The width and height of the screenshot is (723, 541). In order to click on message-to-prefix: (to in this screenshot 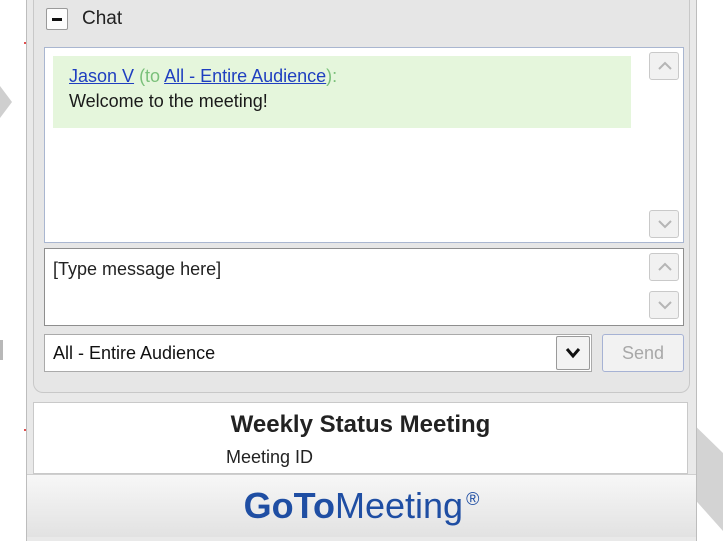, I will do `click(152, 76)`.